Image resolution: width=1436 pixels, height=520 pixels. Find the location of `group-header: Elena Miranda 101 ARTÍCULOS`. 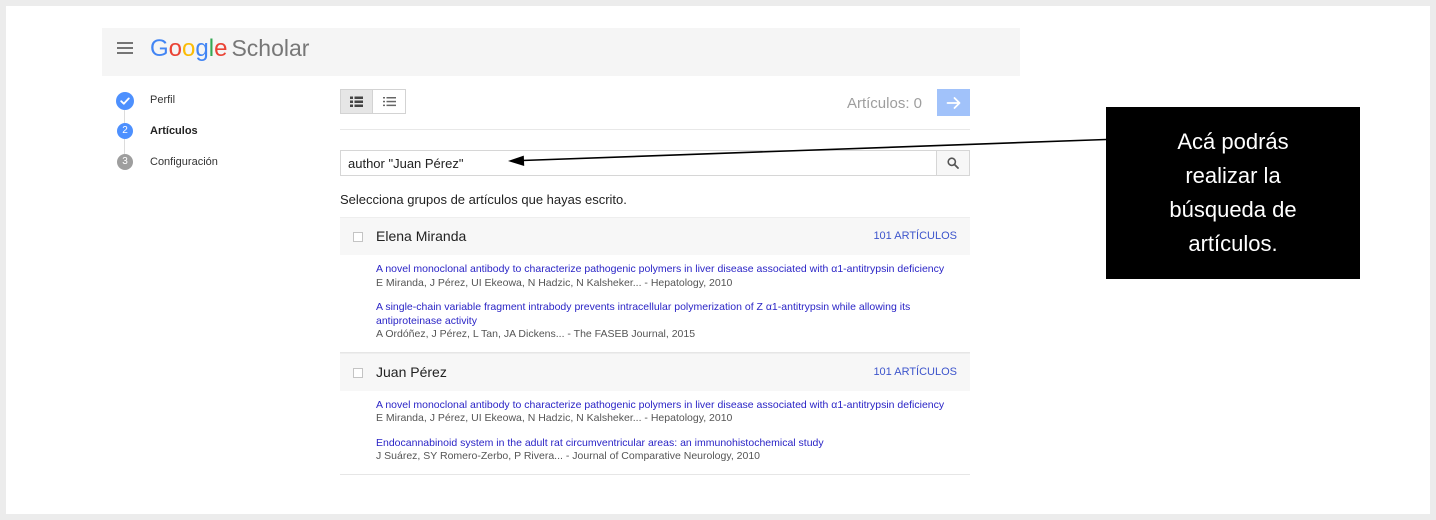

group-header: Elena Miranda 101 ARTÍCULOS is located at coordinates (655, 236).